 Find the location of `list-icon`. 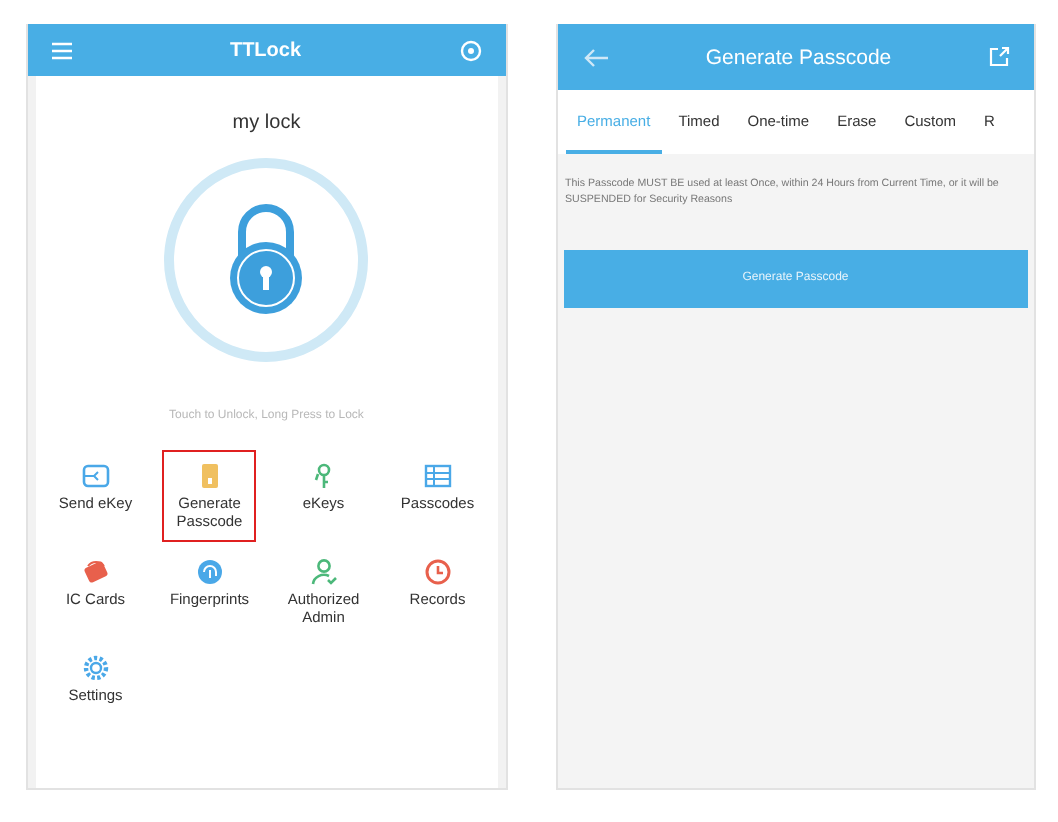

list-icon is located at coordinates (437, 476).